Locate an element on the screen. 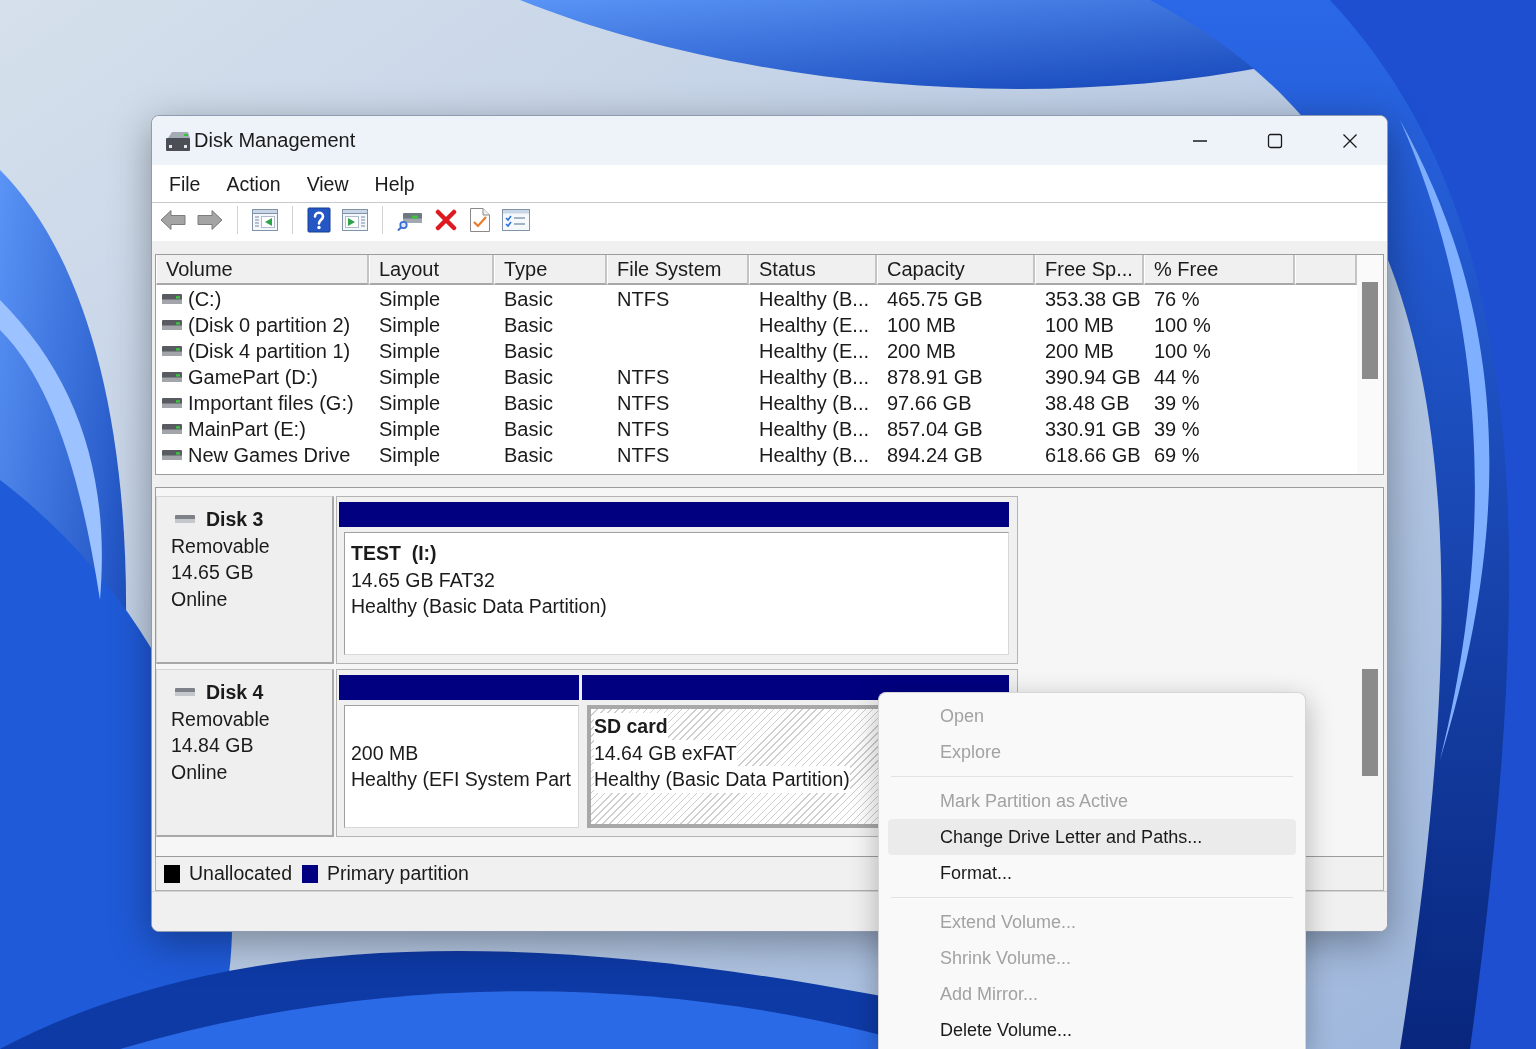 The width and height of the screenshot is (1536, 1049). table-cell-text: 76 % is located at coordinates (1177, 299).